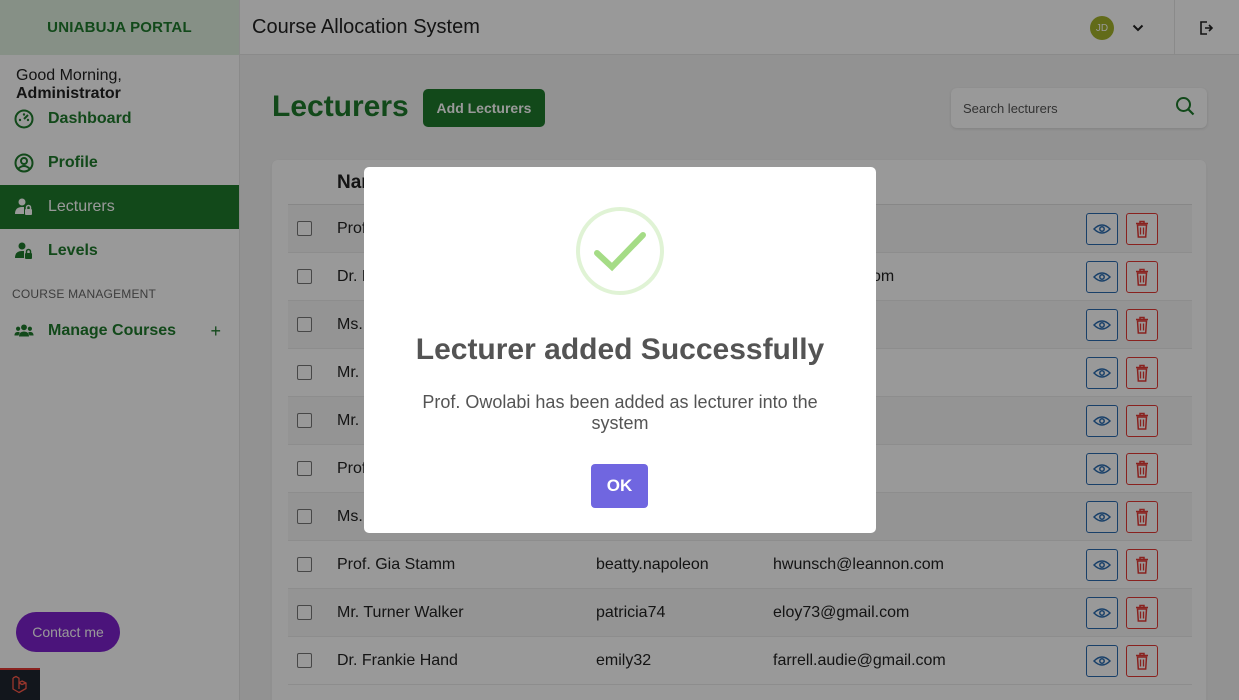  What do you see at coordinates (620, 251) in the screenshot?
I see `success-check-icon` at bounding box center [620, 251].